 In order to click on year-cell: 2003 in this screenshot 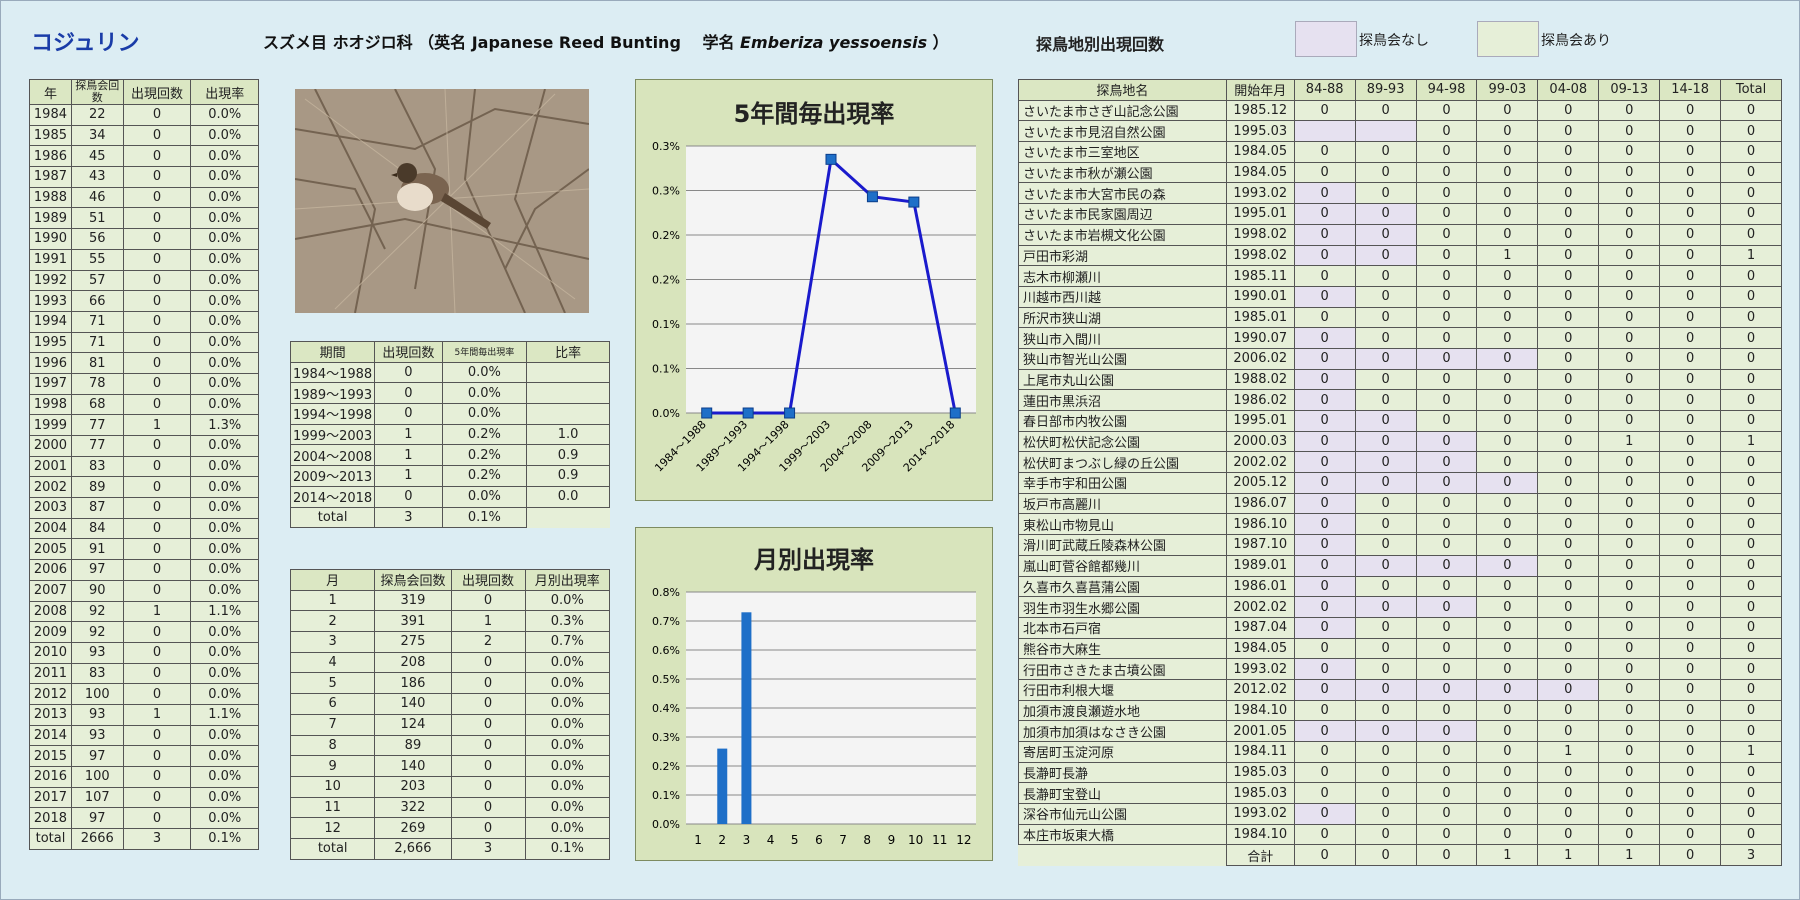, I will do `click(50, 508)`.